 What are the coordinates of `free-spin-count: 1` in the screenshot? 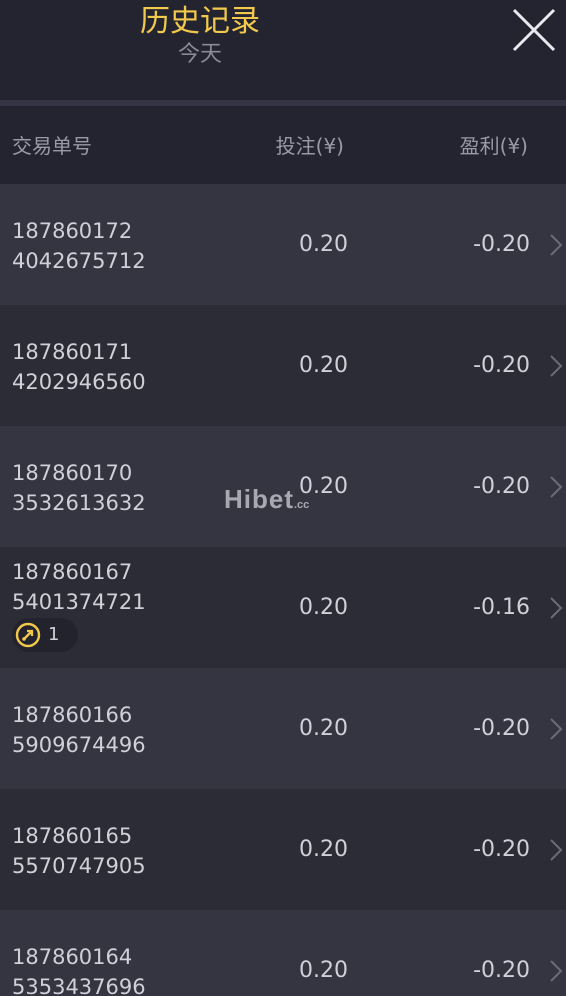 It's located at (54, 634).